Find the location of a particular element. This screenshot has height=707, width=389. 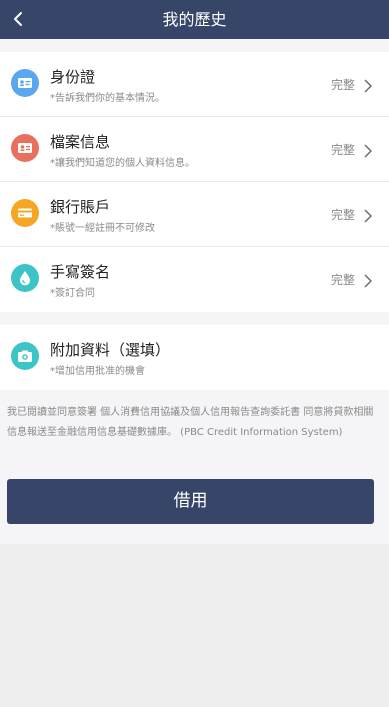

row-subtitle: *告訴我們你的基本情況。 is located at coordinates (107, 98).